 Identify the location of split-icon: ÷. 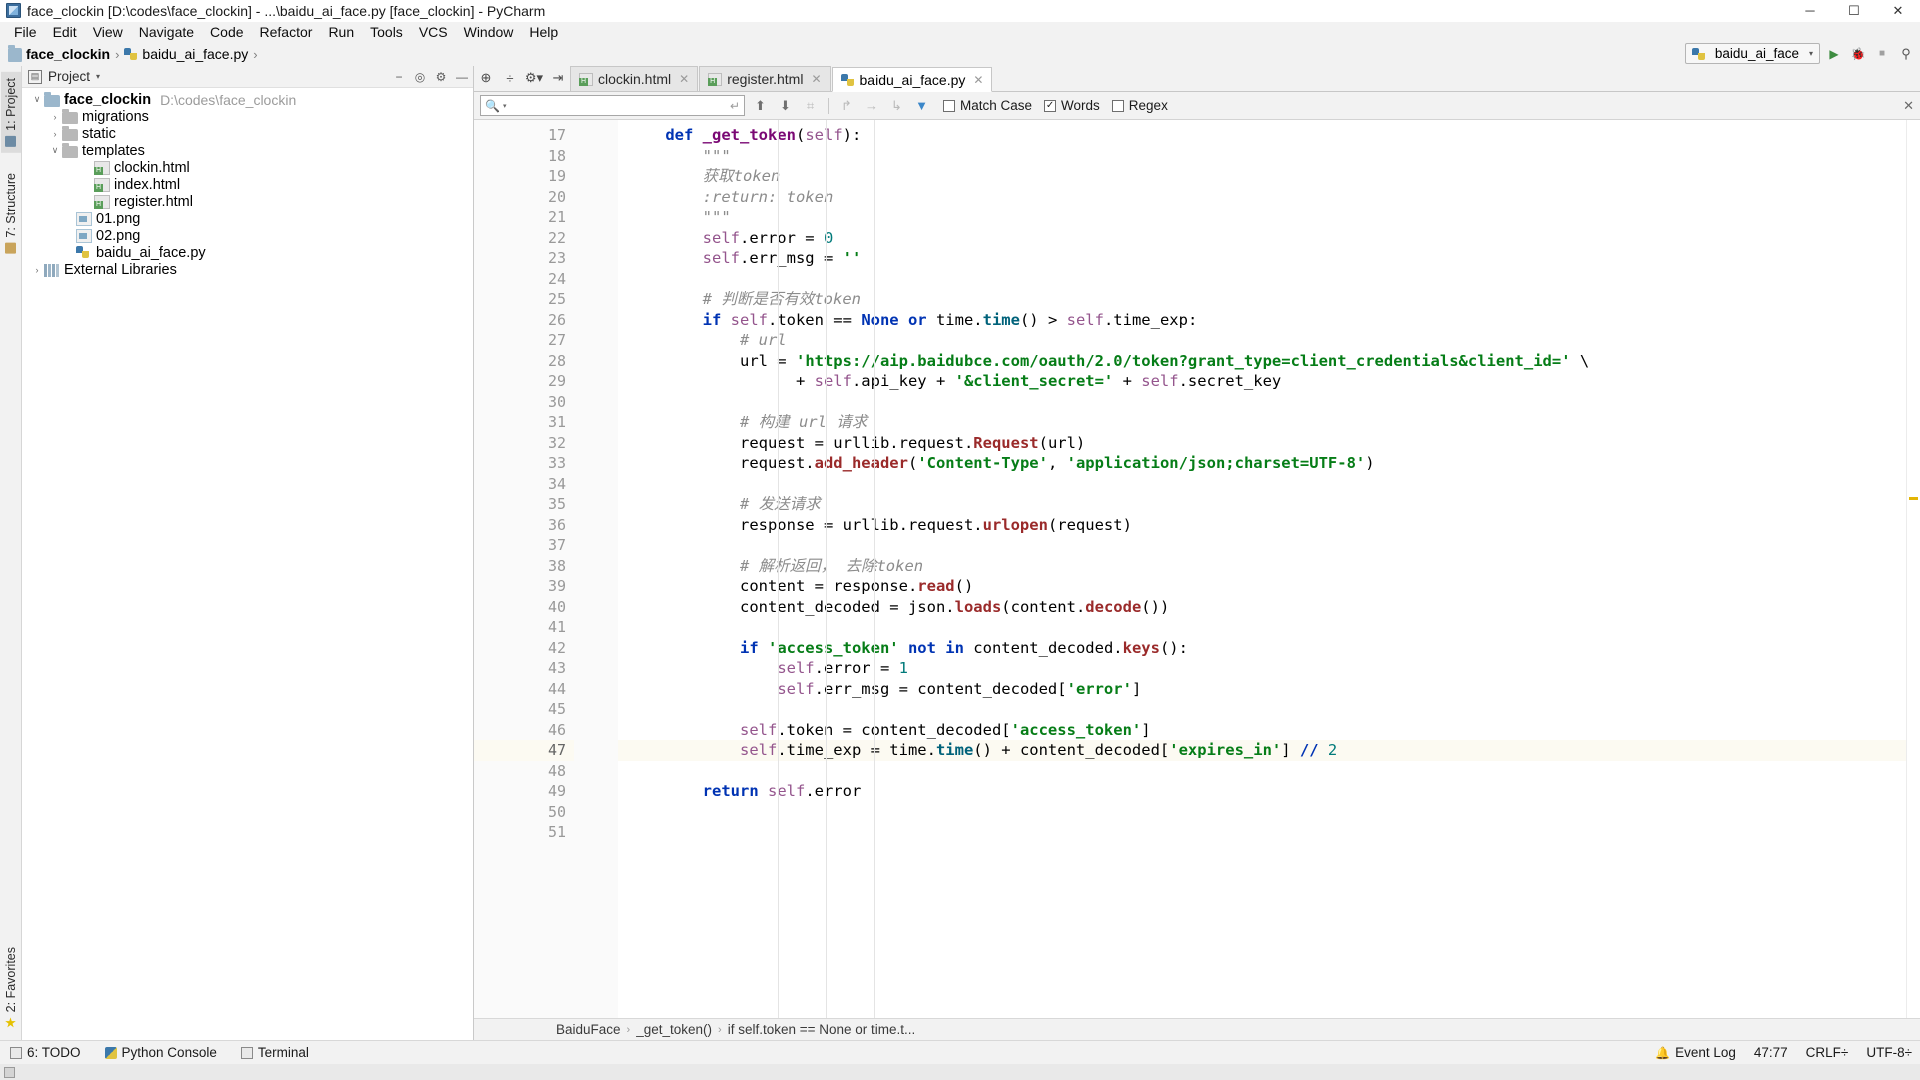
(510, 78).